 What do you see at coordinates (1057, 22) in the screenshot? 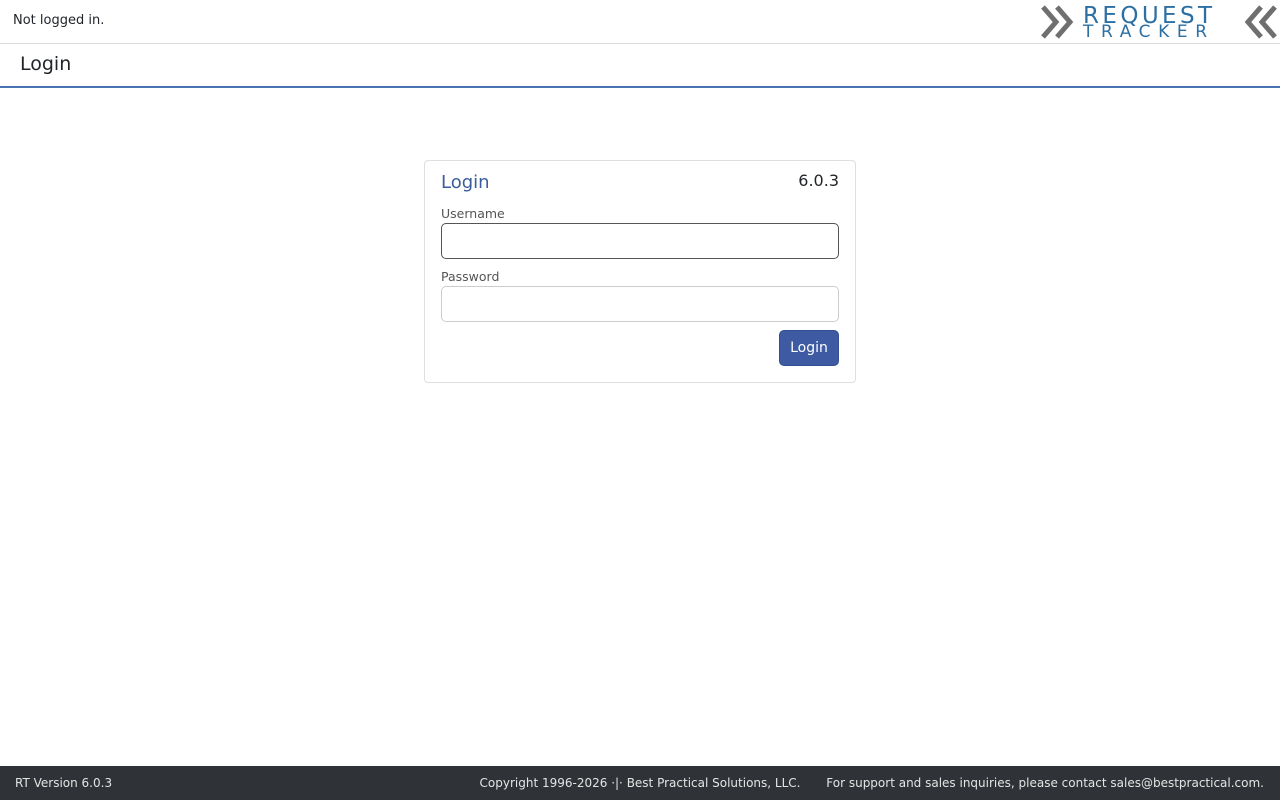
I see `chevron-double-right-icon` at bounding box center [1057, 22].